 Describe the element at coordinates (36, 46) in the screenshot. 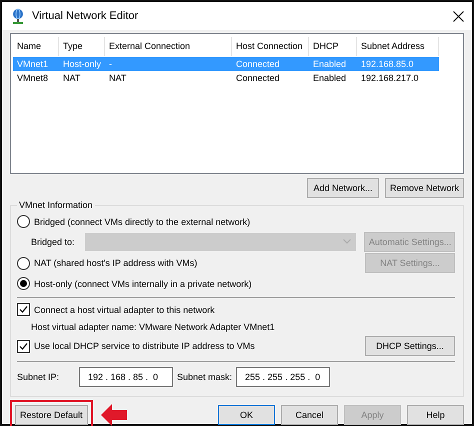

I see `column-header: Name` at that location.